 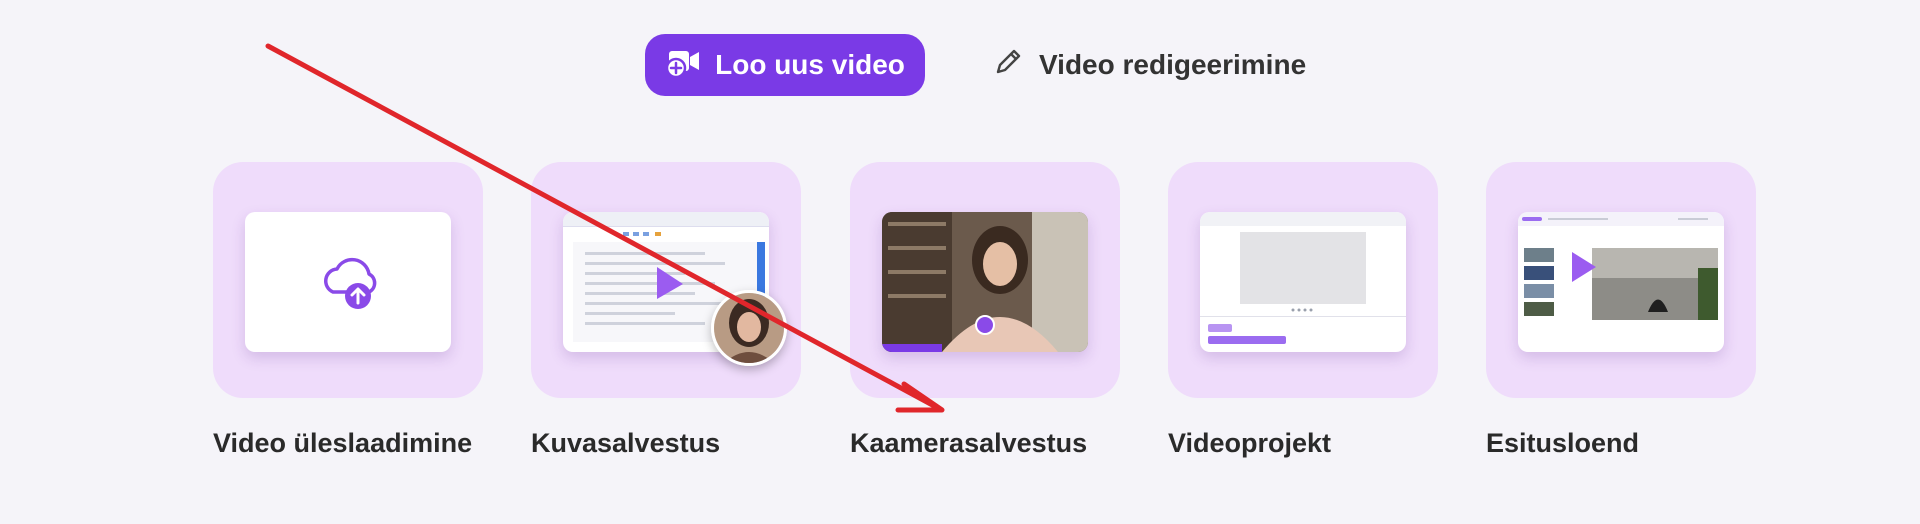 I want to click on cloud-upload-icon, so click(x=350, y=283).